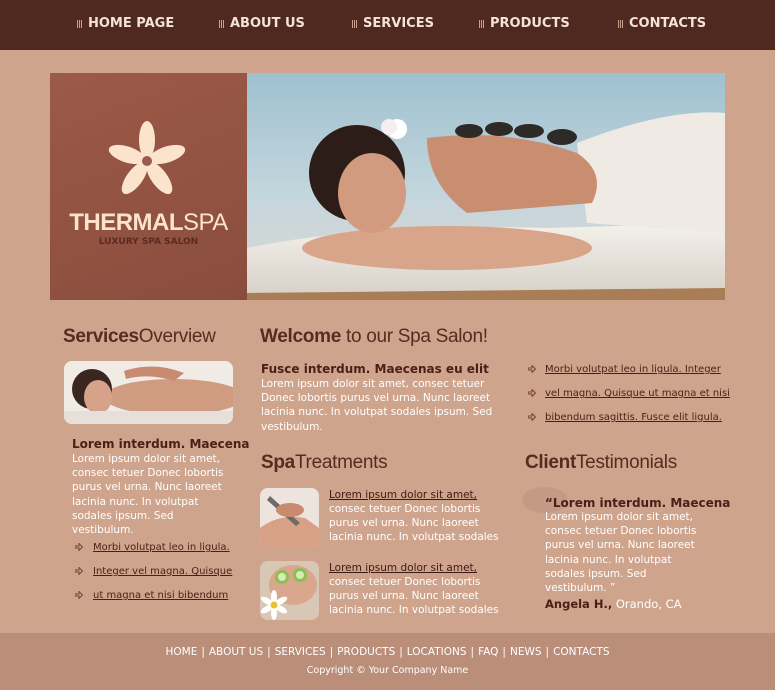 The image size is (775, 690). I want to click on manicure-photo, so click(289, 517).